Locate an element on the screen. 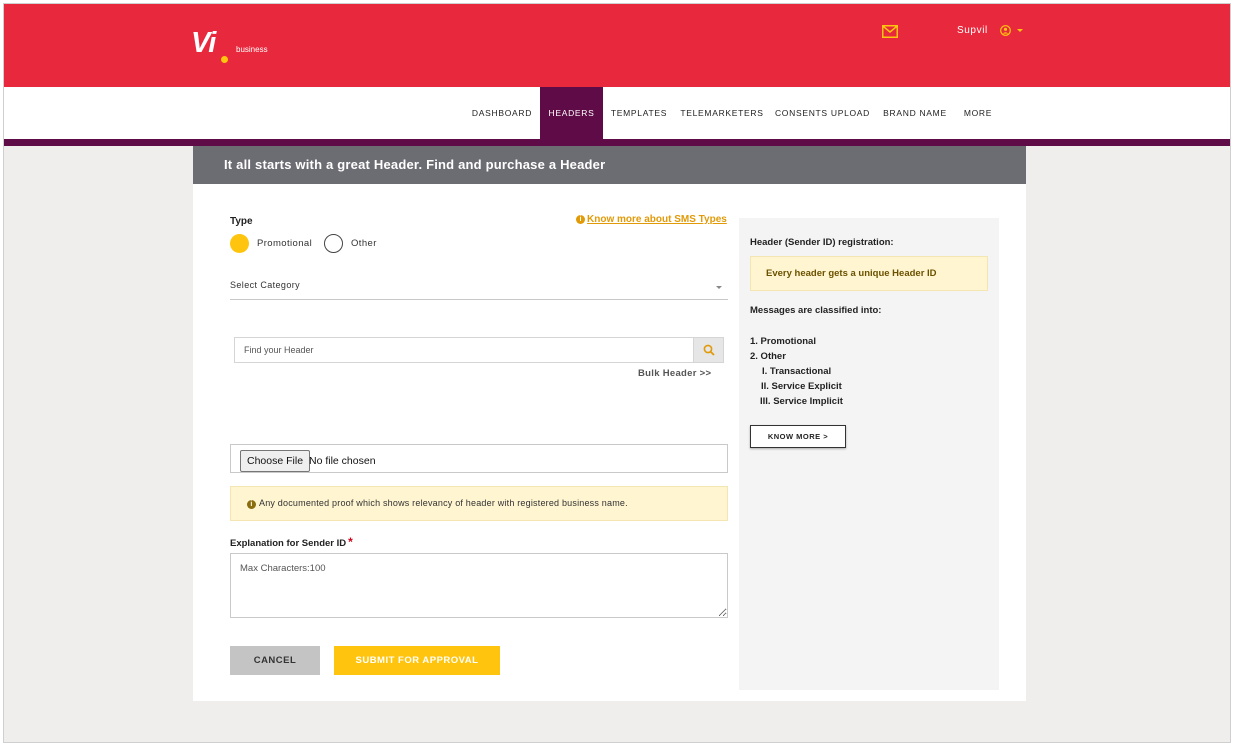  user-name: Supvil is located at coordinates (972, 30).